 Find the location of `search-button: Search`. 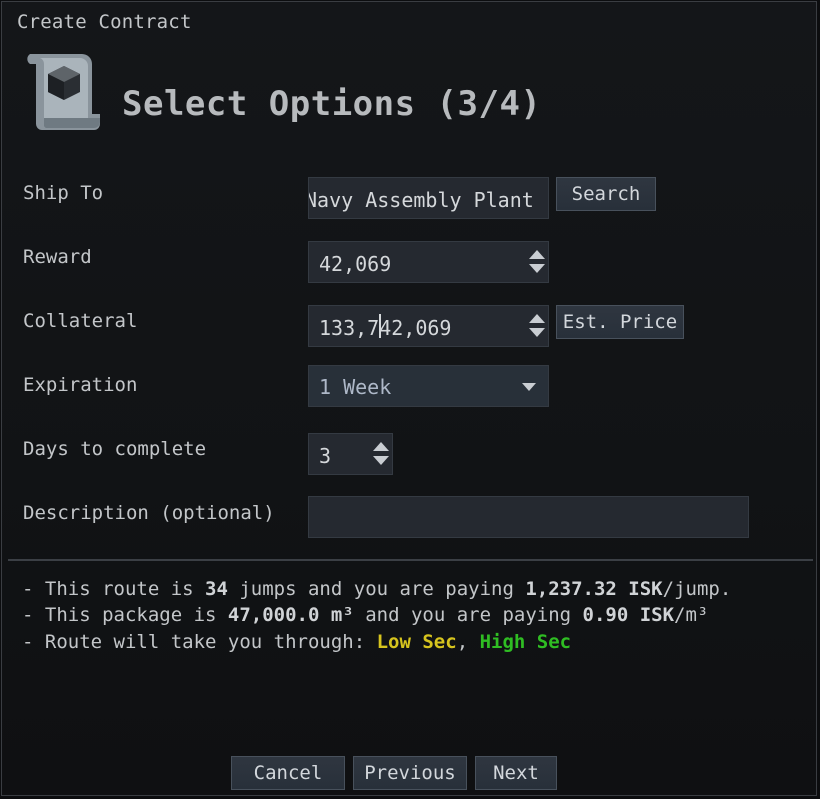

search-button: Search is located at coordinates (606, 194).